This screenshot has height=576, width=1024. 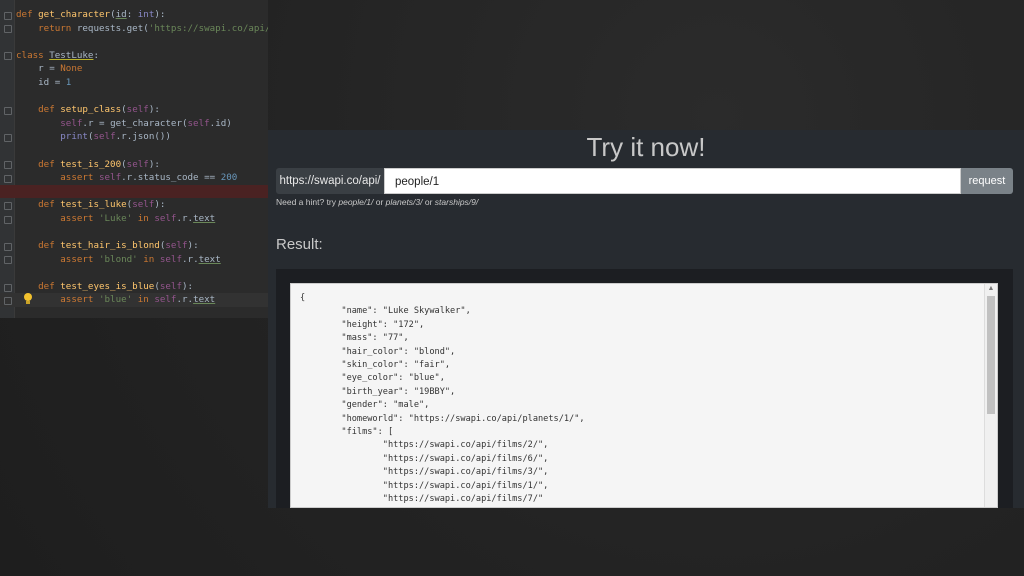 I want to click on url-input: people/1, so click(x=672, y=181).